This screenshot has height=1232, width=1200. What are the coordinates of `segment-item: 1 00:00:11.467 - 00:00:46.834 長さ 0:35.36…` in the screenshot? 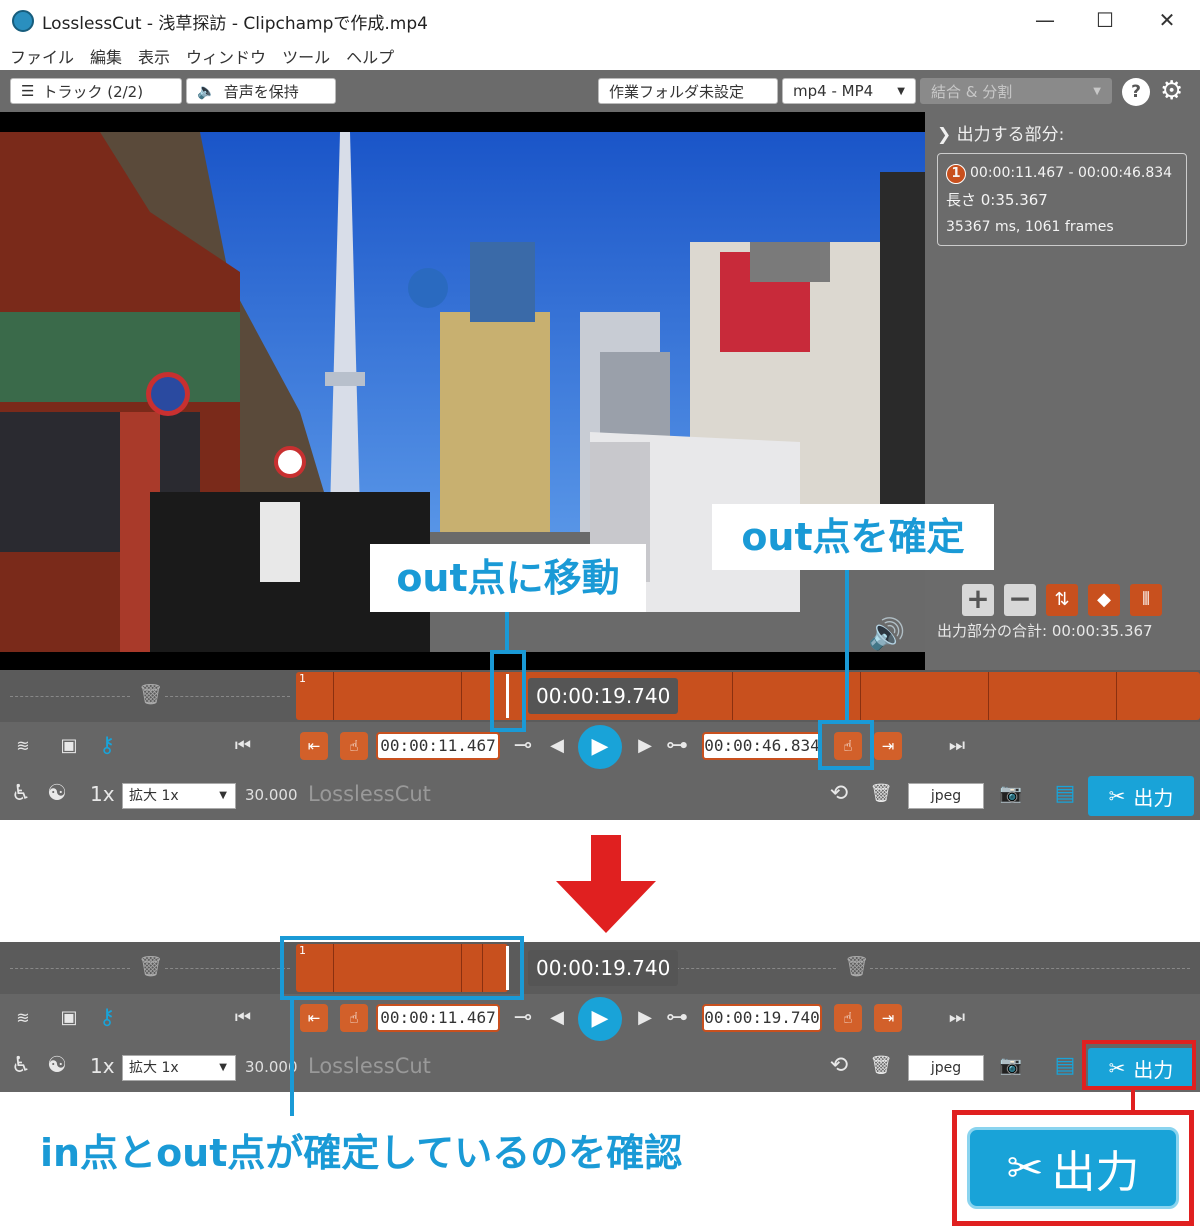 It's located at (1062, 199).